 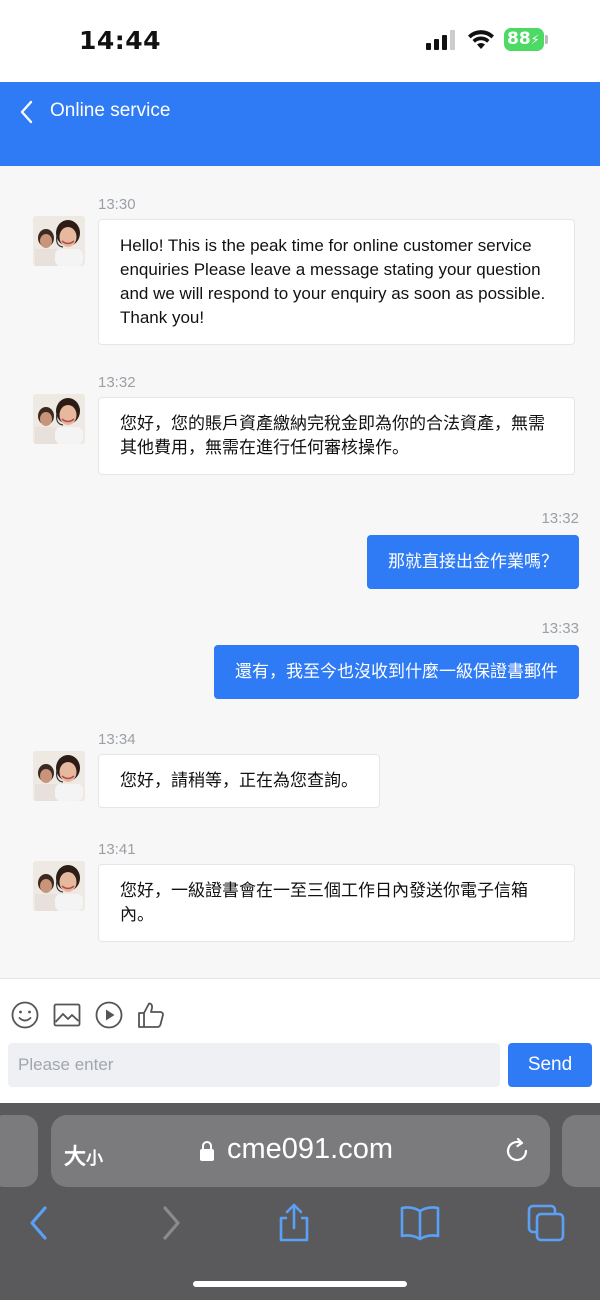 I want to click on image-icon, so click(x=67, y=1015).